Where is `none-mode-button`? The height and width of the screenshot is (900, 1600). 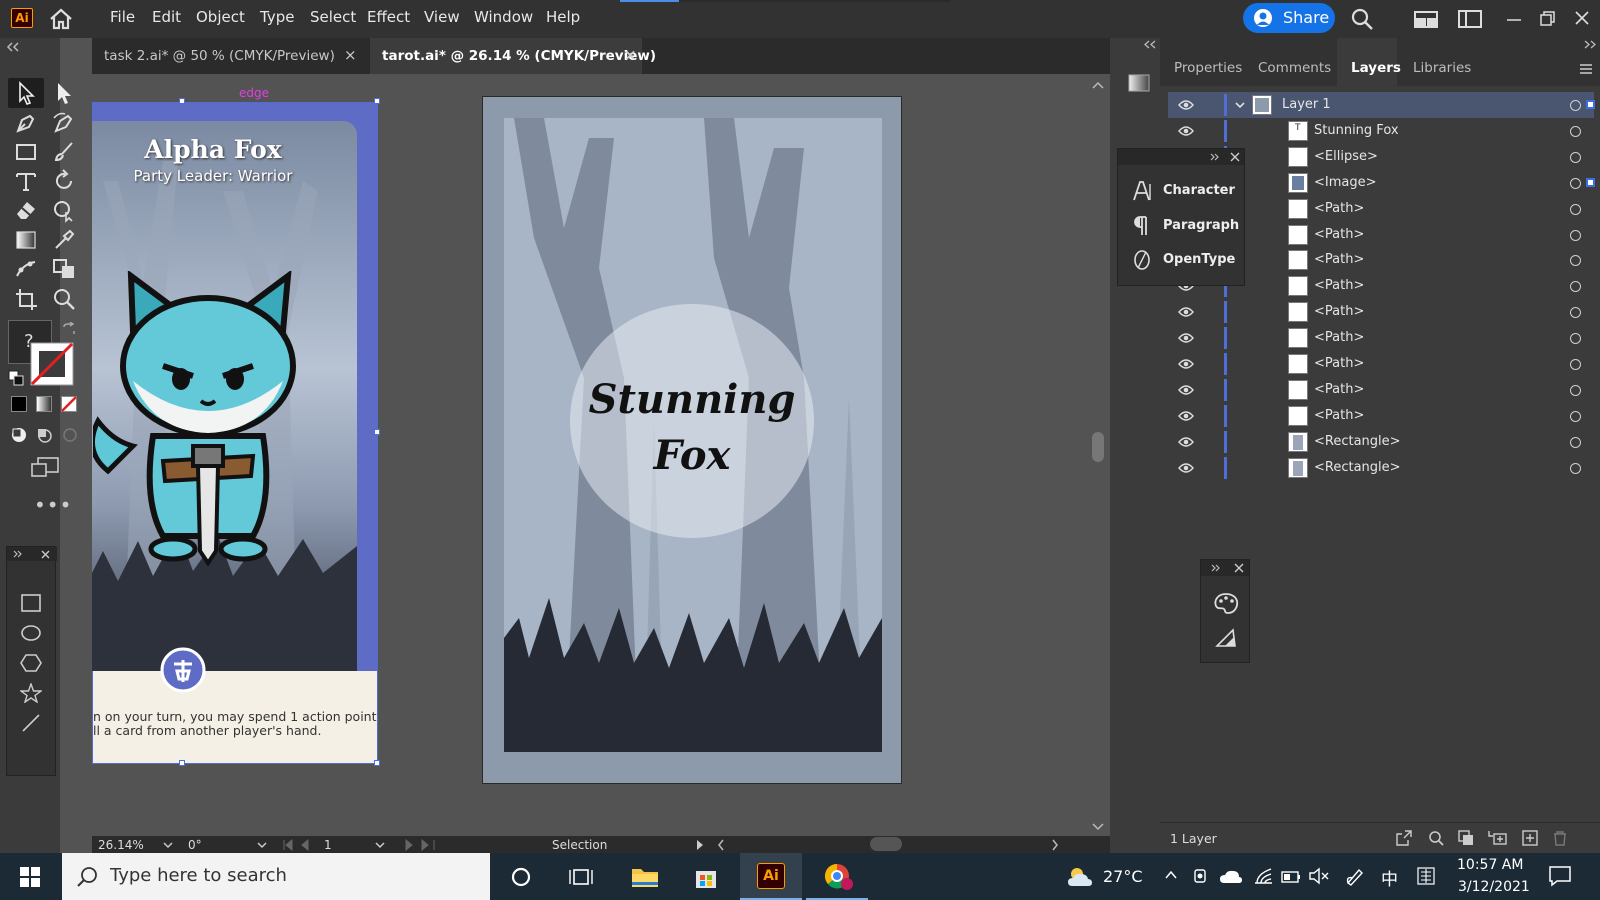 none-mode-button is located at coordinates (69, 404).